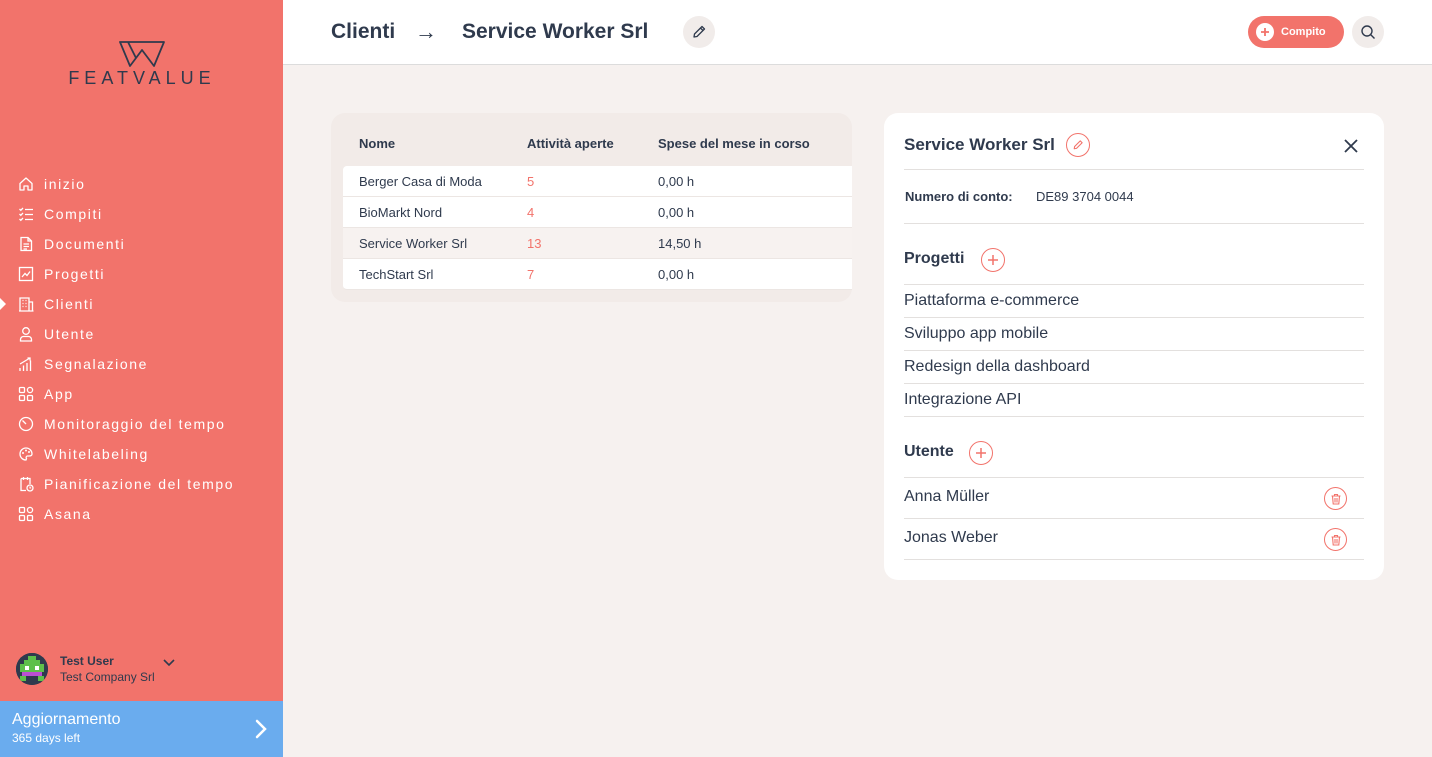 This screenshot has width=1432, height=757. I want to click on sidebar-item-inizio: inizio, so click(141, 184).